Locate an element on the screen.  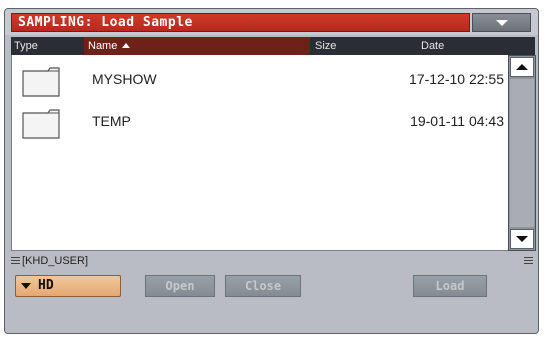
file-list-header: Type Name Size Date is located at coordinates (273, 46).